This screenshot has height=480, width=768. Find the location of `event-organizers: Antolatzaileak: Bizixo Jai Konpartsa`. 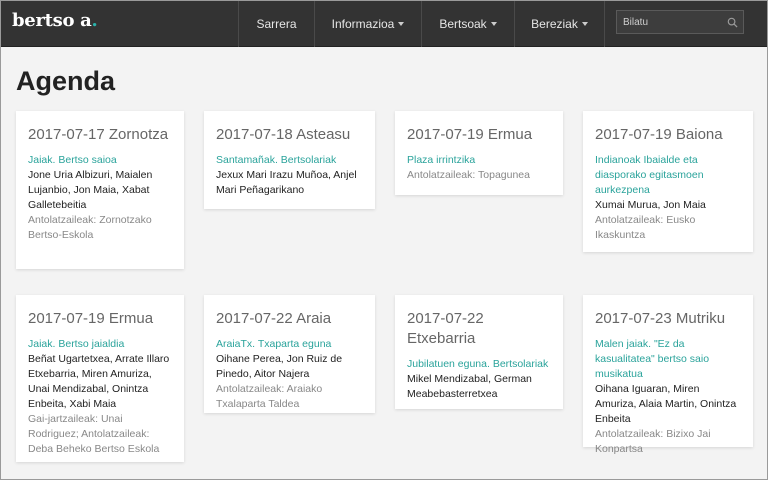

event-organizers: Antolatzaileak: Bizixo Jai Konpartsa is located at coordinates (653, 441).